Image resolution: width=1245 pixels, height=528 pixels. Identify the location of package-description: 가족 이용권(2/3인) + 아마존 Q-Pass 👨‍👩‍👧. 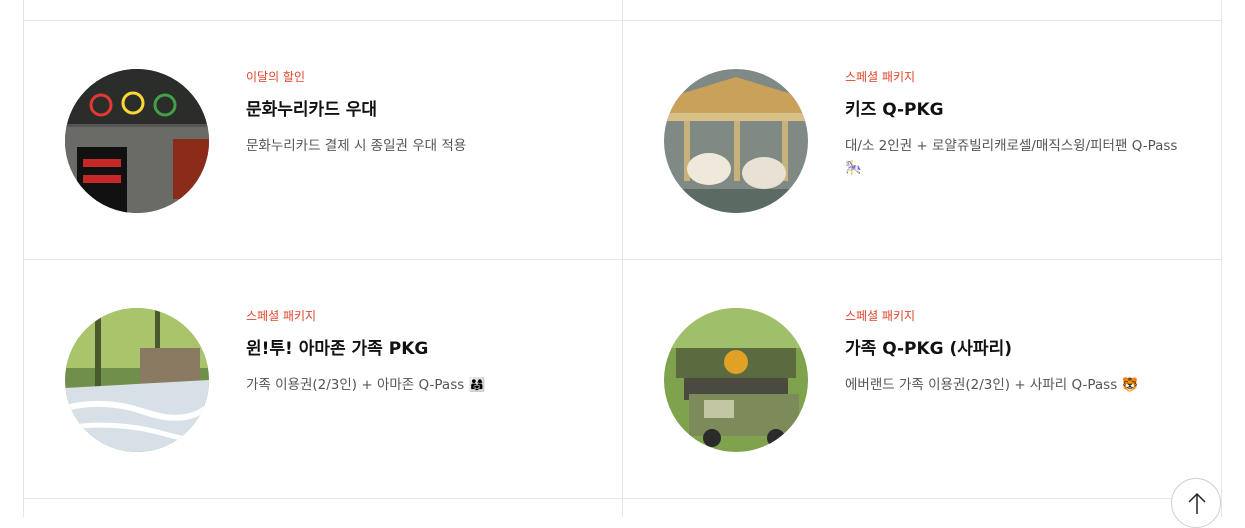
(366, 385).